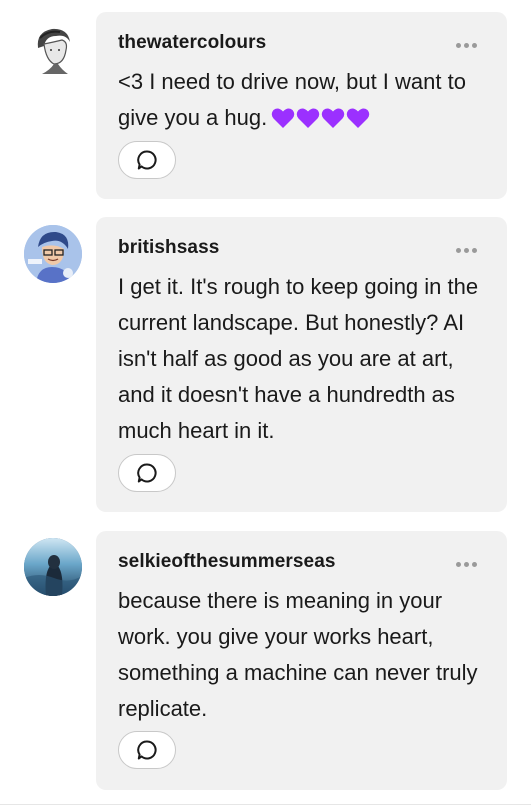  What do you see at coordinates (265, 804) in the screenshot?
I see `divider` at bounding box center [265, 804].